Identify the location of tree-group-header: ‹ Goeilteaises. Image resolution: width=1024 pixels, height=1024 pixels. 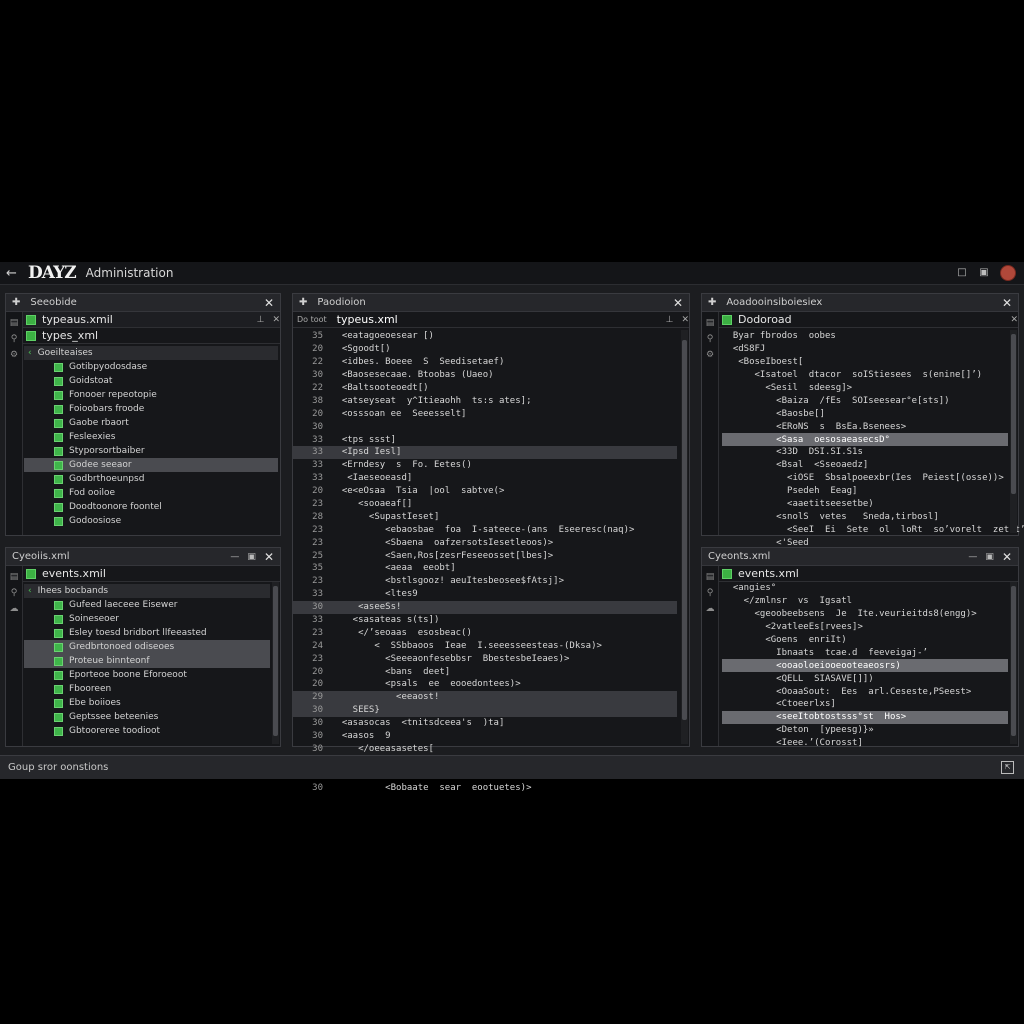
(151, 353).